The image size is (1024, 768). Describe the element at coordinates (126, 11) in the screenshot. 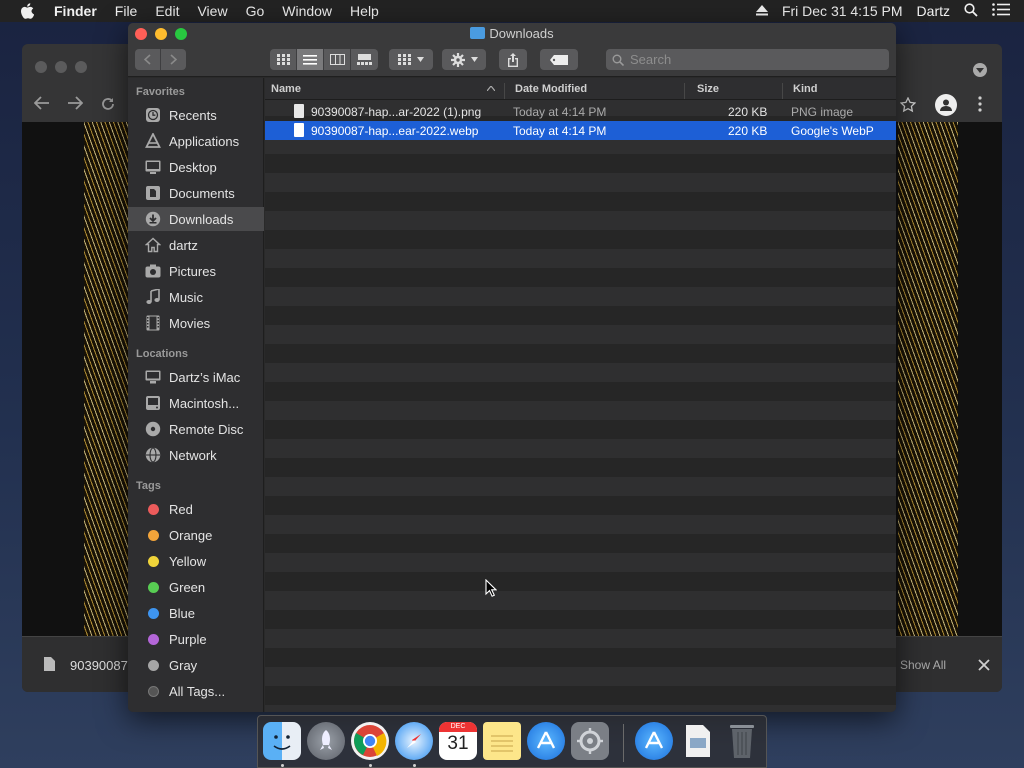

I see `menu-file: File` at that location.